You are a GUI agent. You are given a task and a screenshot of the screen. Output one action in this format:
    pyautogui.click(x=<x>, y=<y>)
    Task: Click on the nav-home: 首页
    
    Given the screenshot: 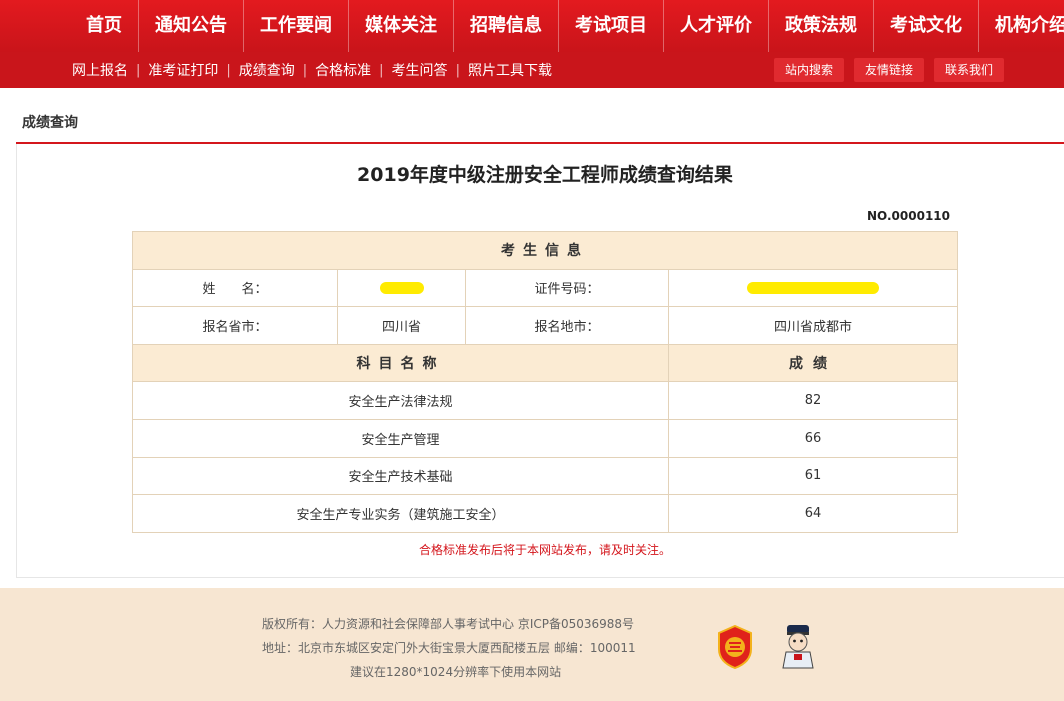 What is the action you would take?
    pyautogui.click(x=104, y=26)
    